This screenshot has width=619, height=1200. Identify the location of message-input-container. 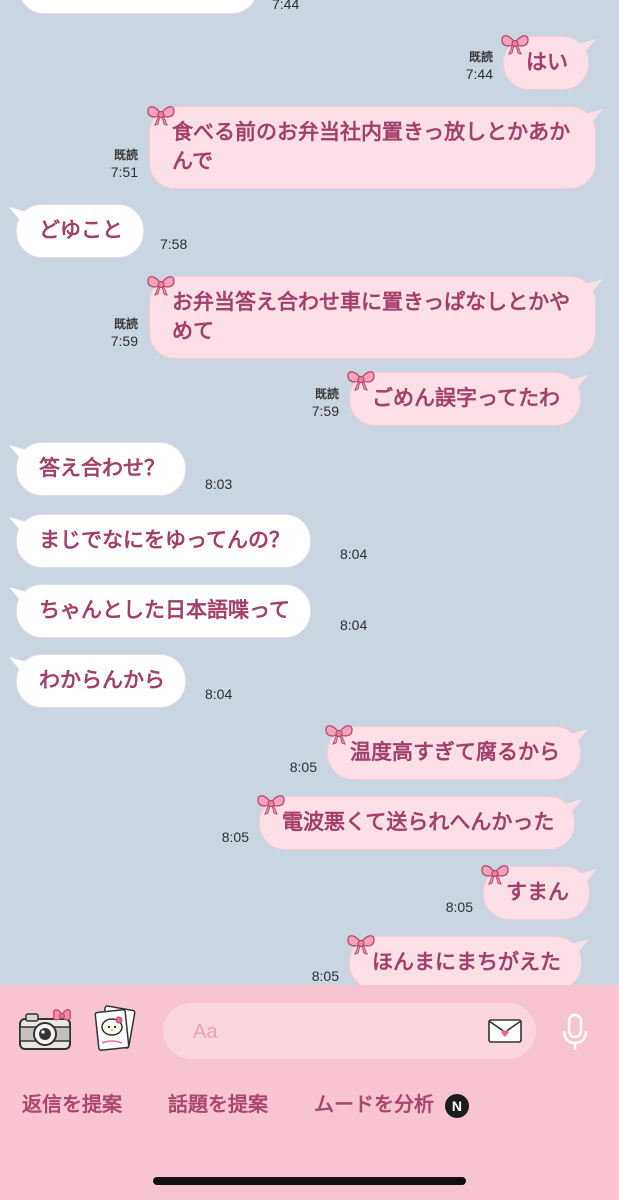
(349, 1031).